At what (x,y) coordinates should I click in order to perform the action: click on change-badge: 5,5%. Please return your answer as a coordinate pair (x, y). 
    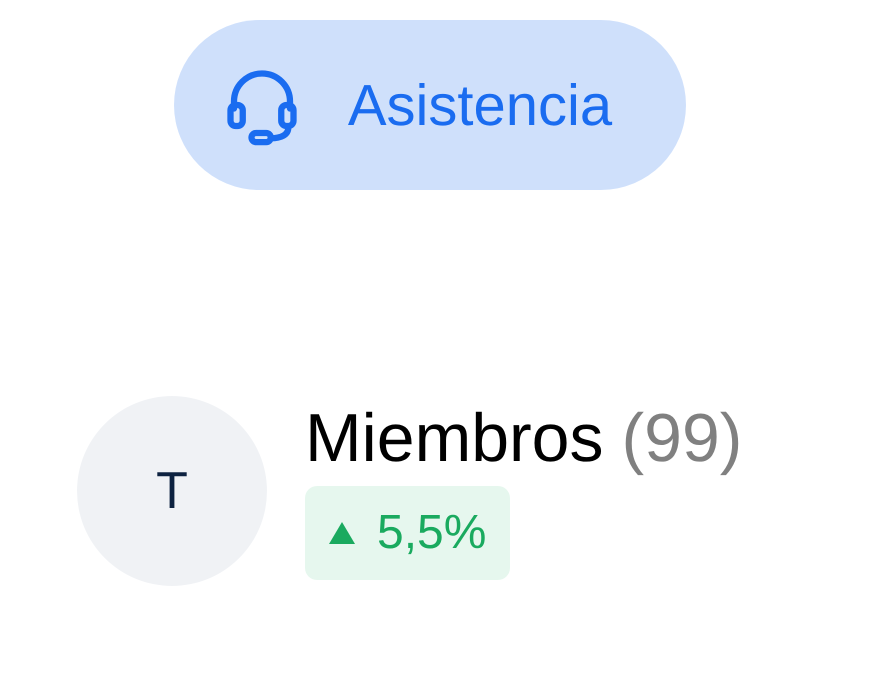
    Looking at the image, I should click on (407, 533).